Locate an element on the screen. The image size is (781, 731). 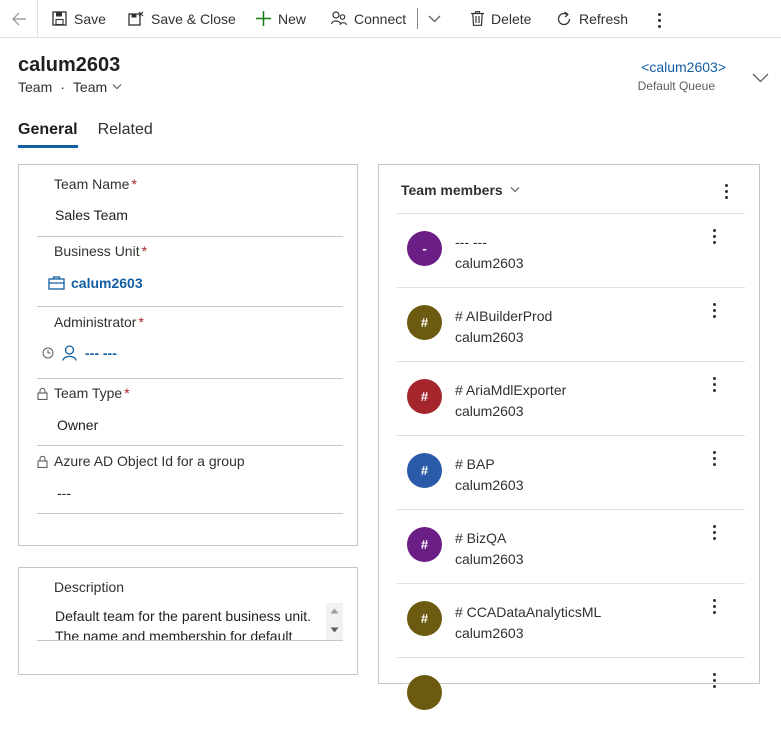
scroll-up-icon is located at coordinates (334, 611).